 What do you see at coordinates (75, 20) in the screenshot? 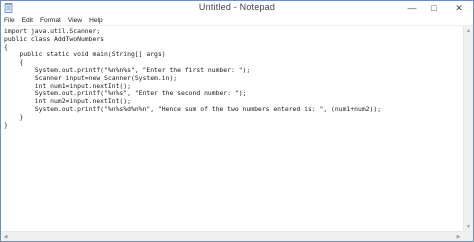
I see `menu-view: View` at bounding box center [75, 20].